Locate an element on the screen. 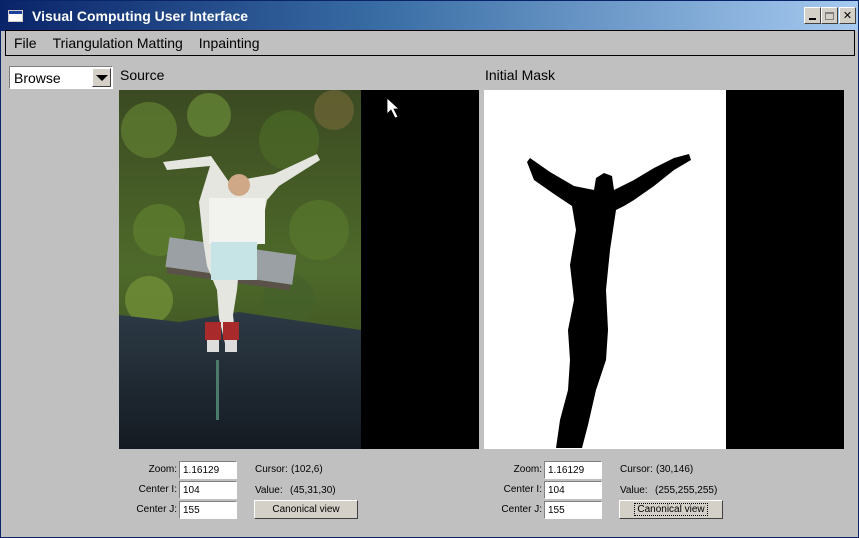 The width and height of the screenshot is (859, 538). maximize-icon is located at coordinates (829, 15).